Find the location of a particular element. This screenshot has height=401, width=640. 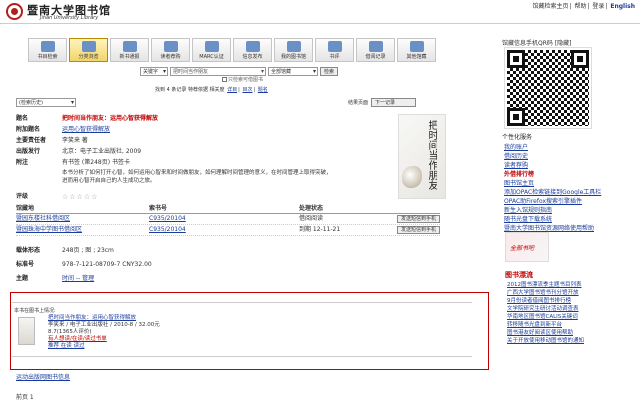

toolbar-button-mylib: 我的图书馆 is located at coordinates (293, 50).